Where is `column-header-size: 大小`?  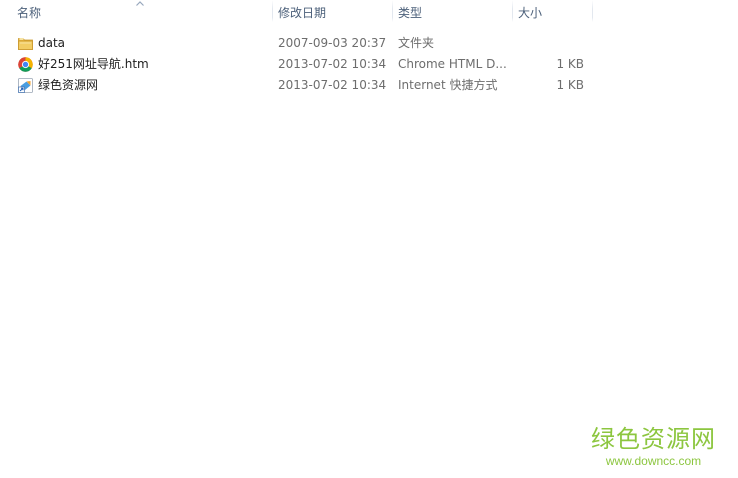
column-header-size: 大小 is located at coordinates (552, 12).